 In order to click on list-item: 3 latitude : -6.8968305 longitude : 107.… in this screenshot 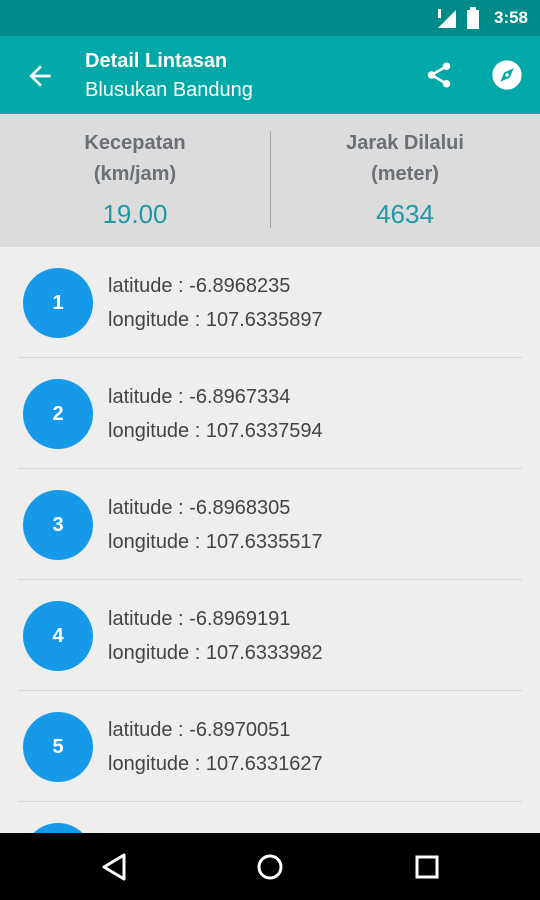, I will do `click(270, 524)`.